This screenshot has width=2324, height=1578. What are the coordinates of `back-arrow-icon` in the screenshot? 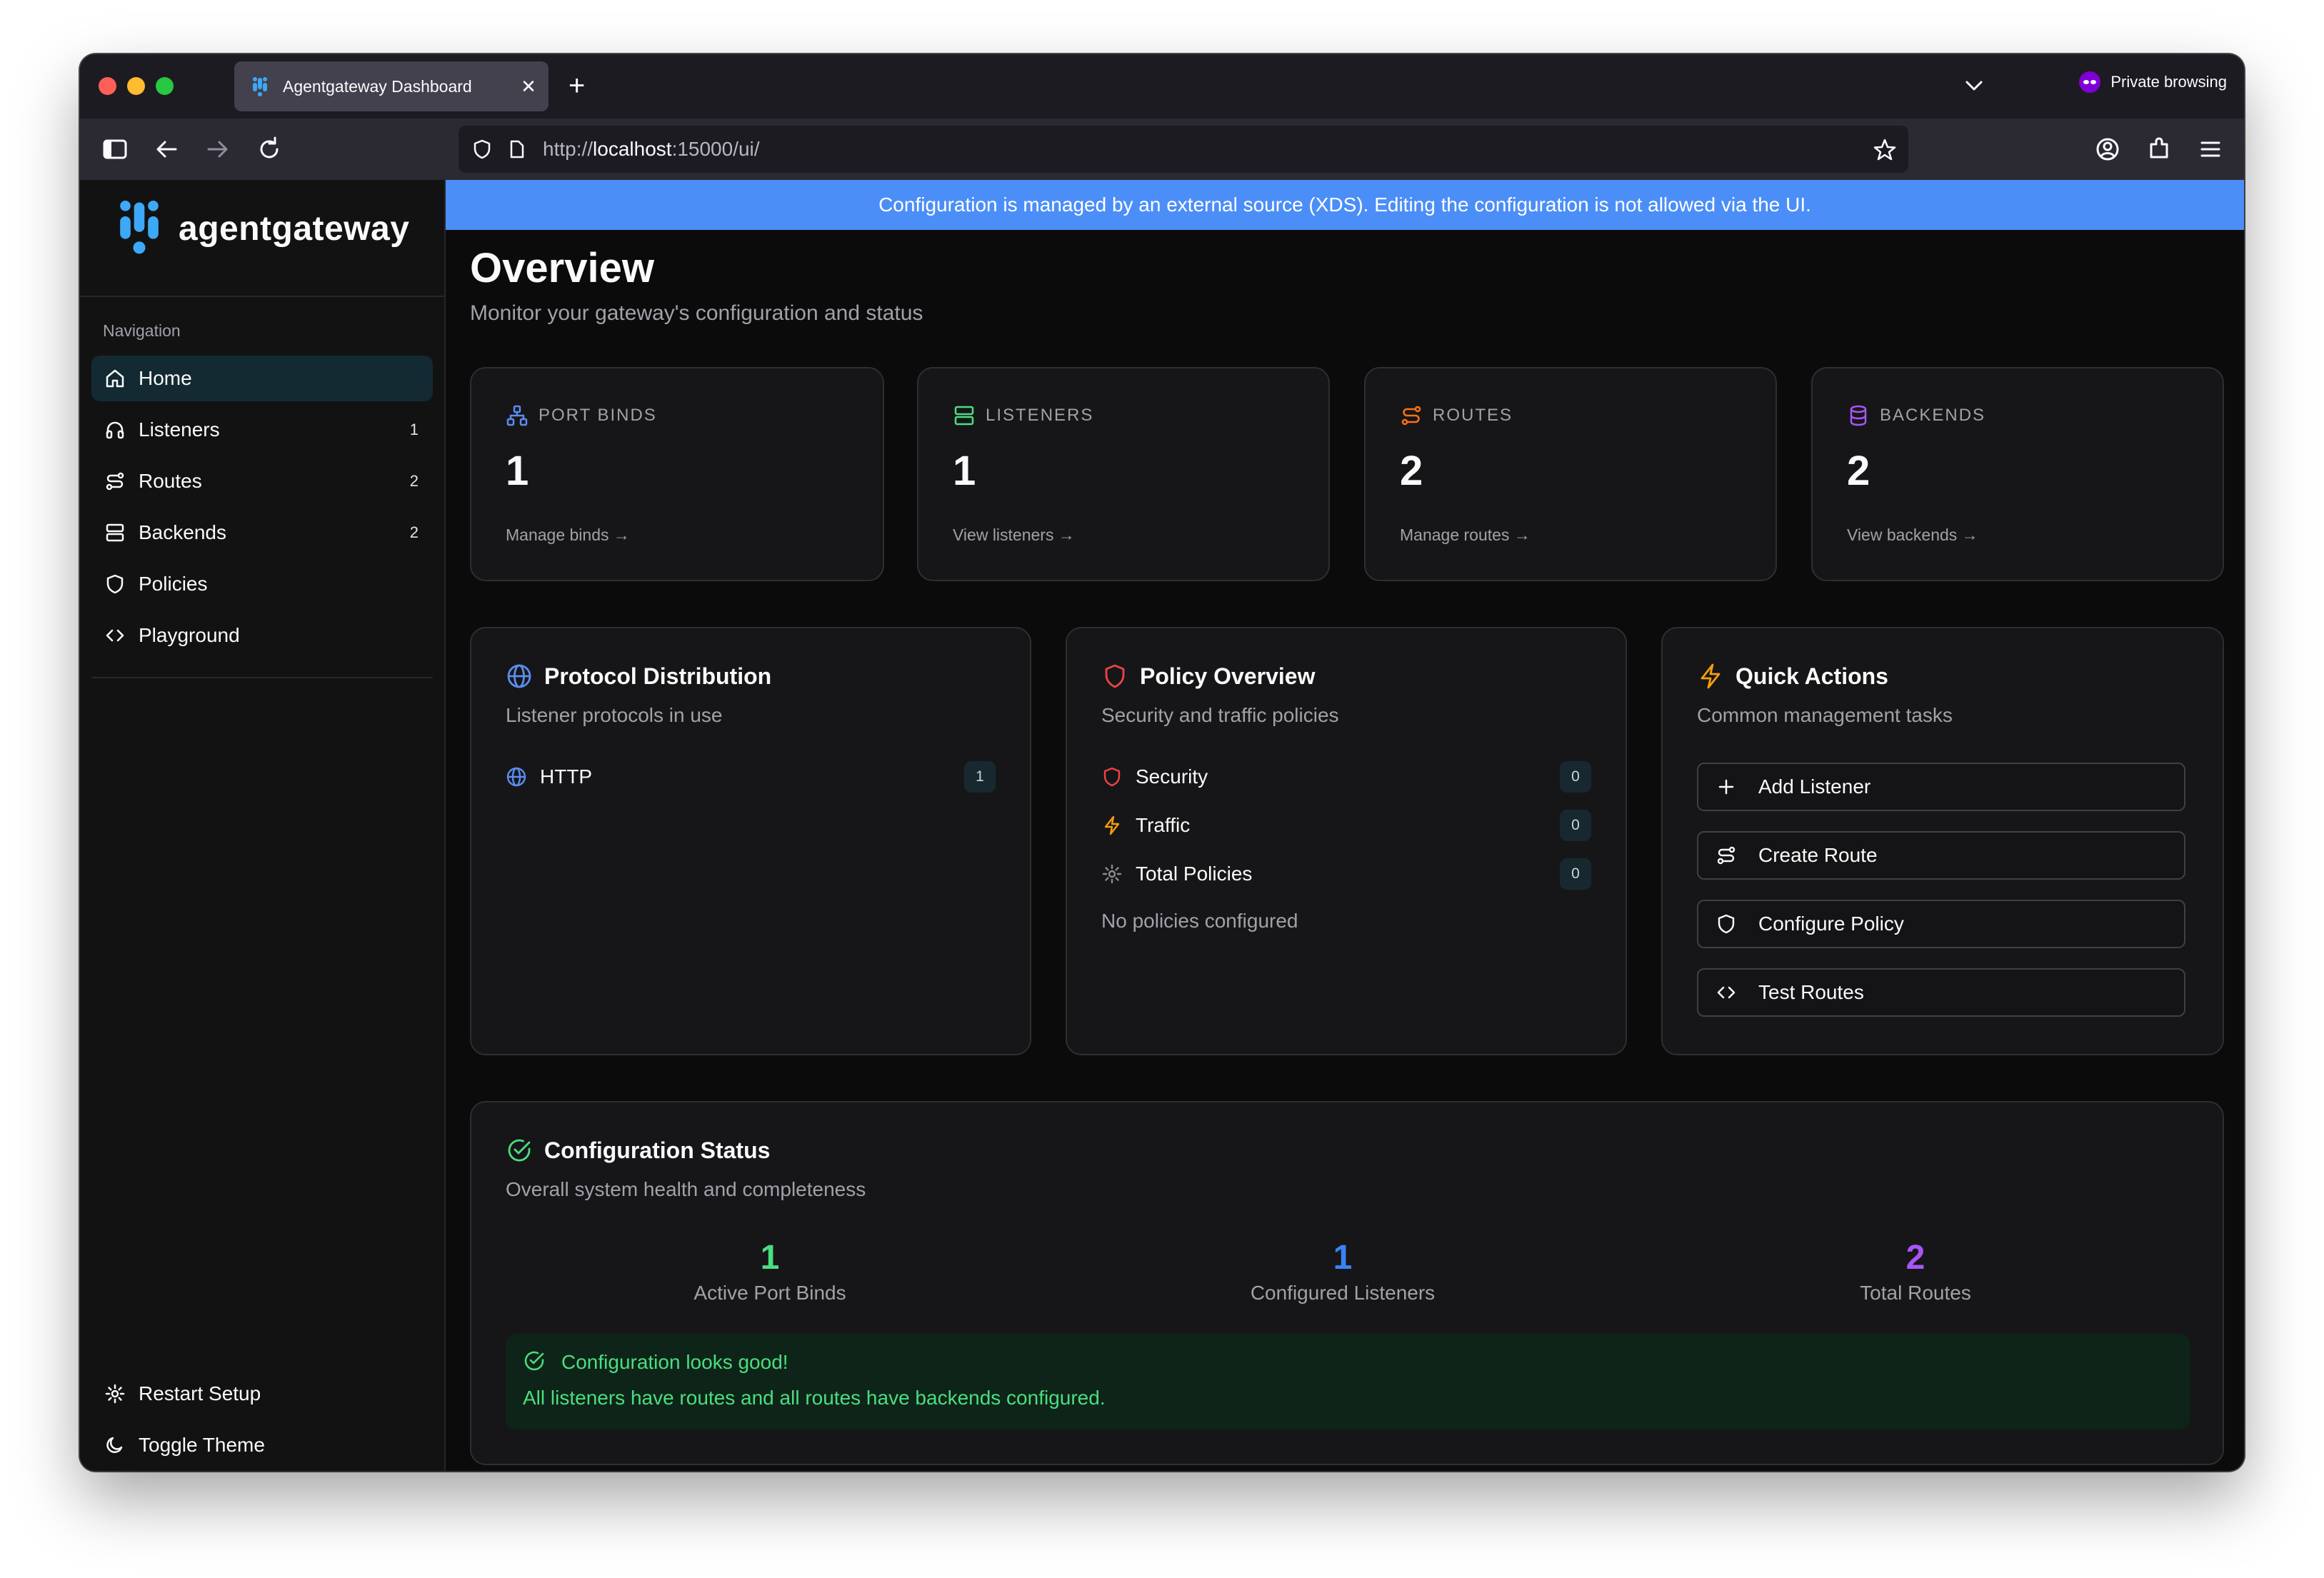 It's located at (166, 149).